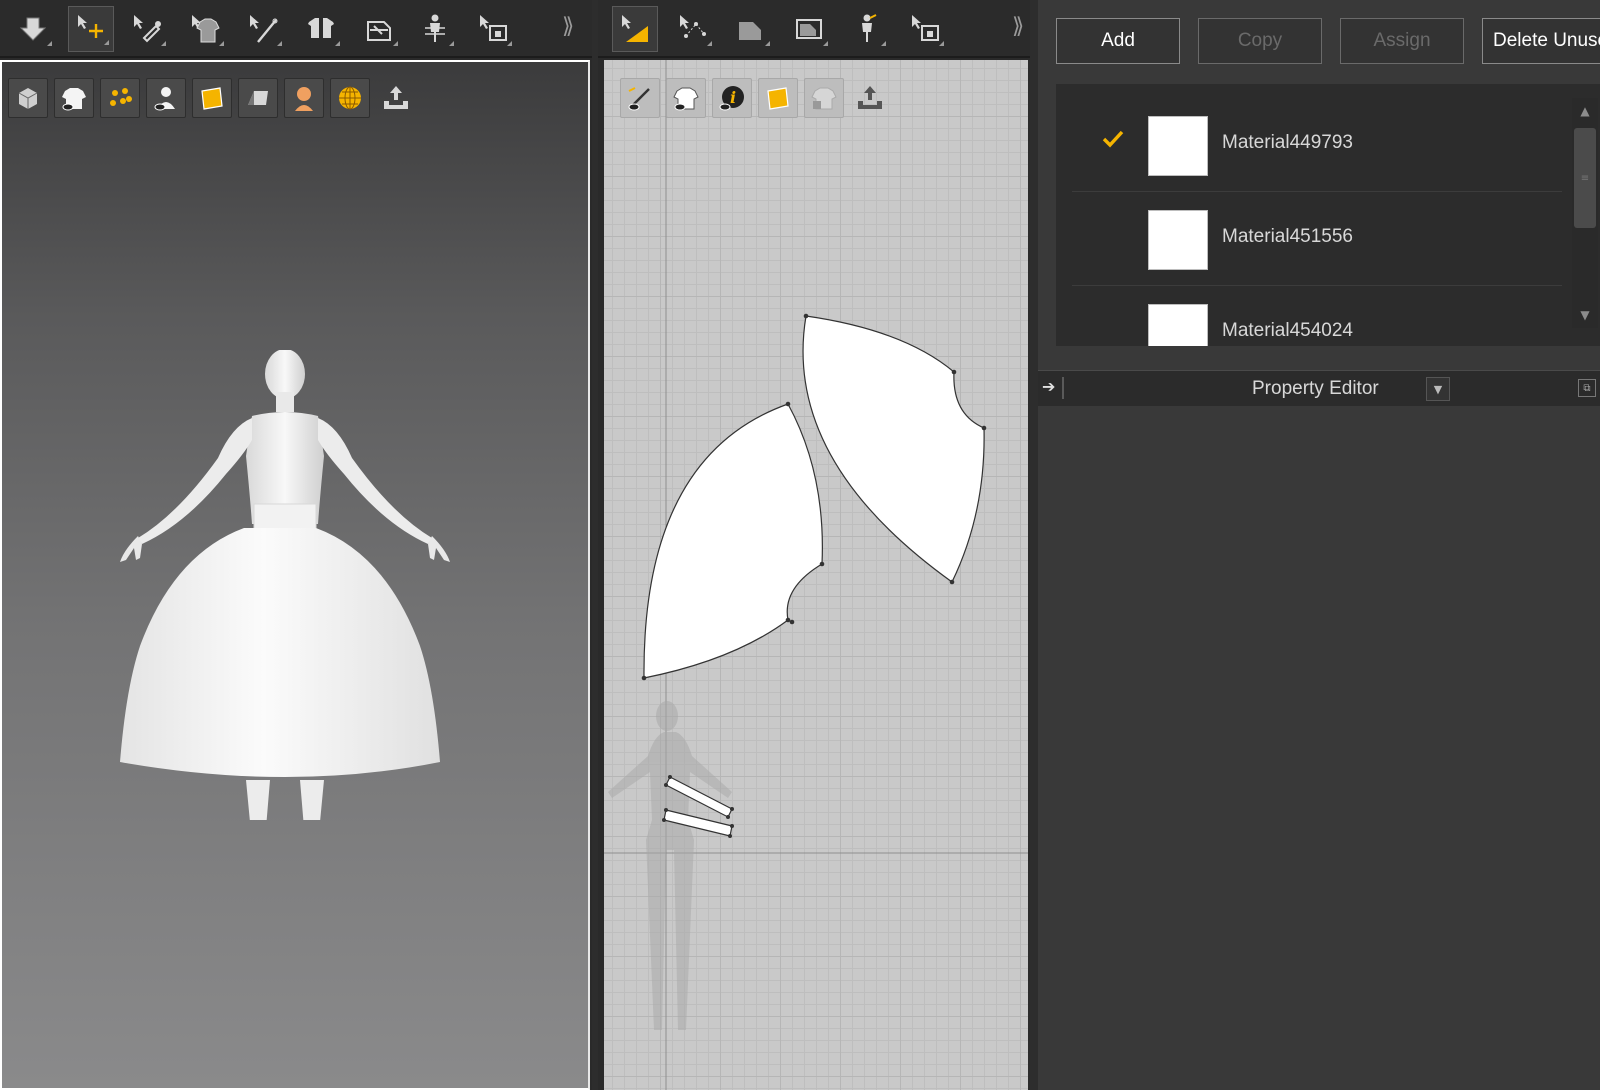  What do you see at coordinates (1585, 178) in the screenshot?
I see `scroll-thumb: ≡` at bounding box center [1585, 178].